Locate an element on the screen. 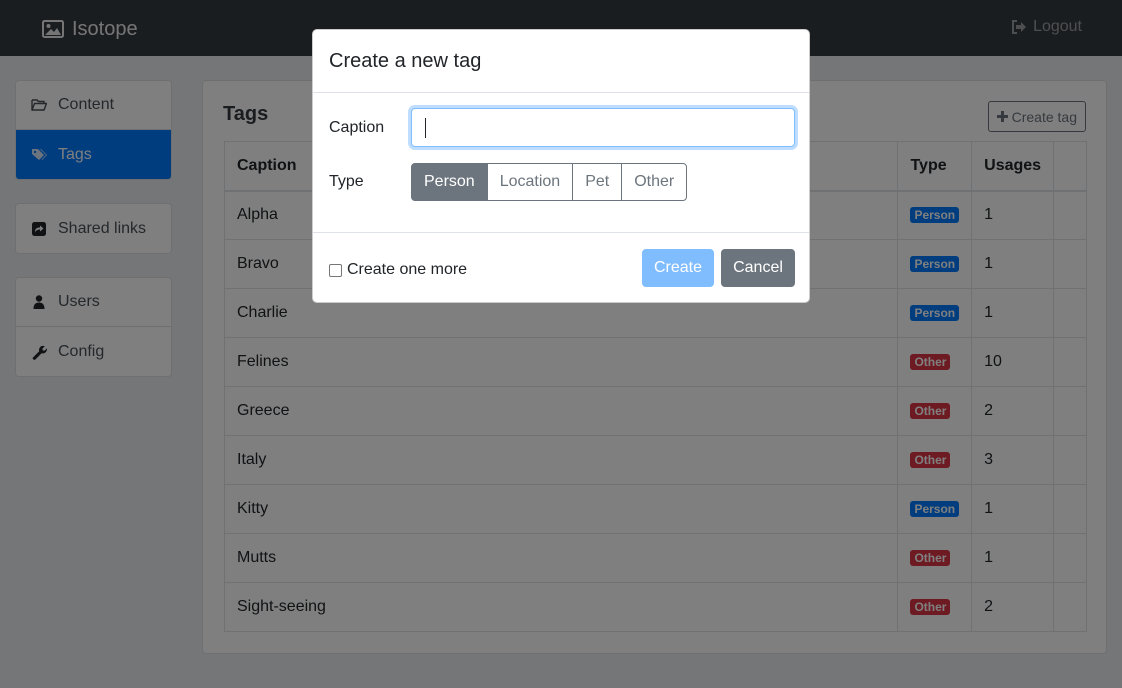  text-caret is located at coordinates (425, 128).